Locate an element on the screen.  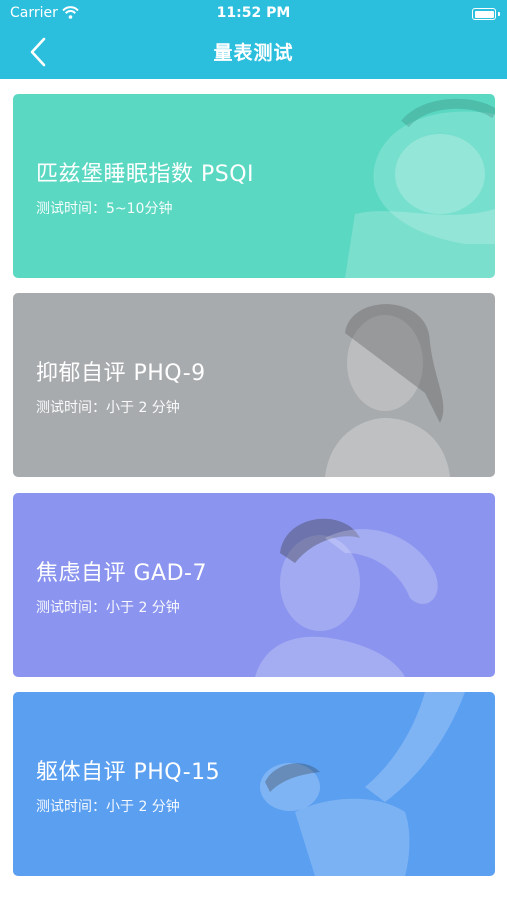
status-time: 11:52 PM is located at coordinates (253, 13).